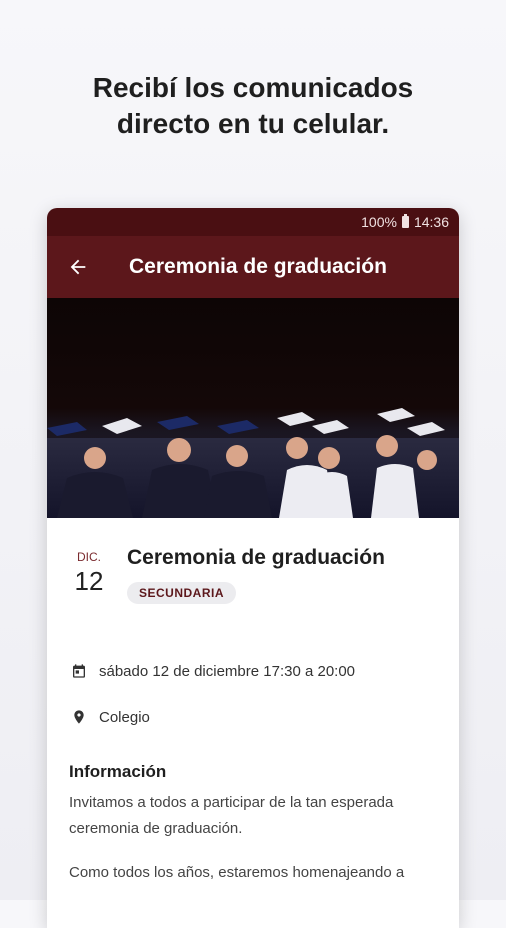  I want to click on headline-line-1: Recibí los comunicados, so click(253, 87).